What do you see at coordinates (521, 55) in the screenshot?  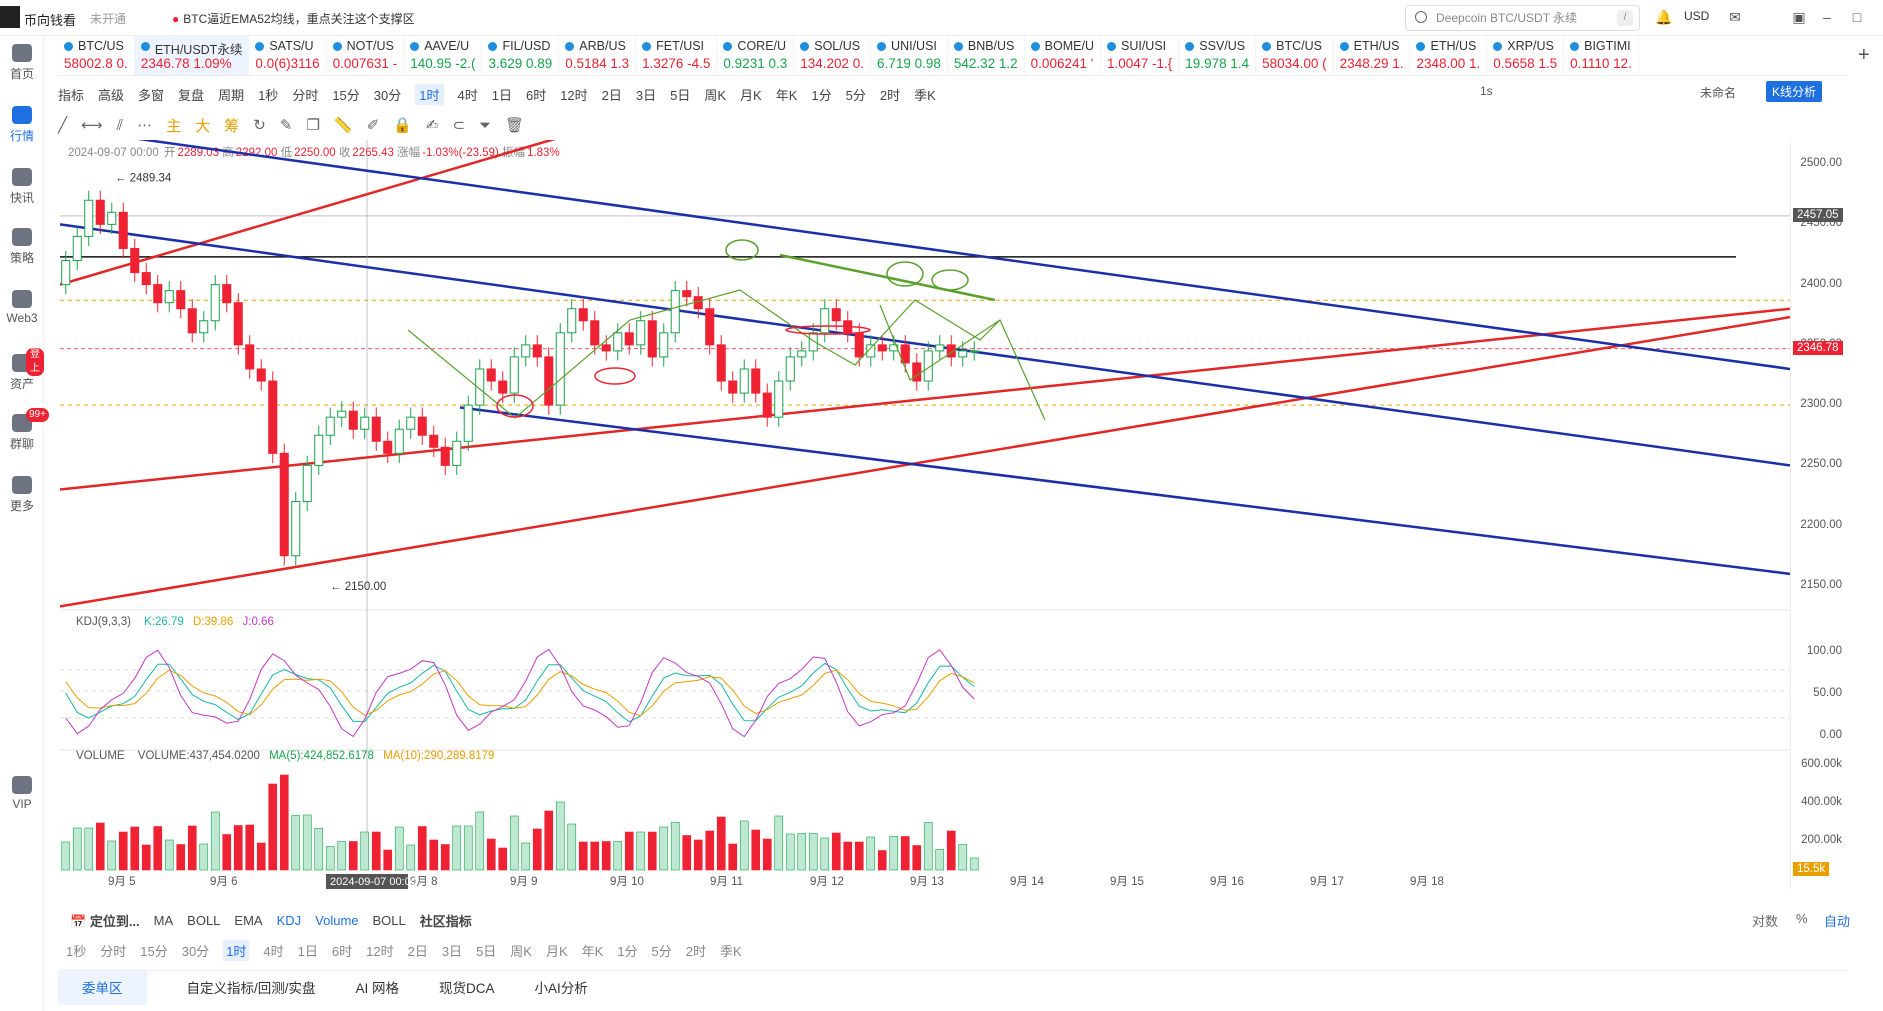 I see `ticker-item: FIL/USD 3.629 0.89` at bounding box center [521, 55].